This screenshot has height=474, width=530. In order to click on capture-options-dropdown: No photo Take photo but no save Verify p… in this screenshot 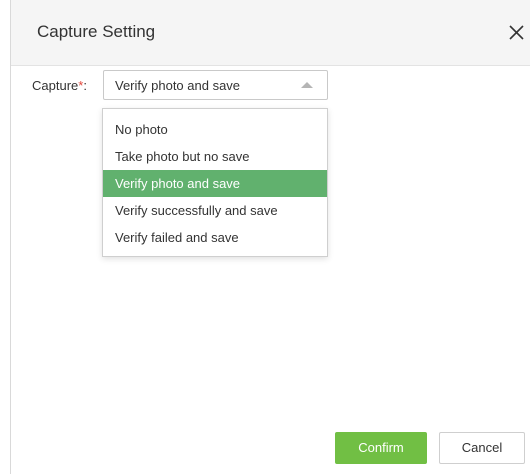, I will do `click(215, 182)`.